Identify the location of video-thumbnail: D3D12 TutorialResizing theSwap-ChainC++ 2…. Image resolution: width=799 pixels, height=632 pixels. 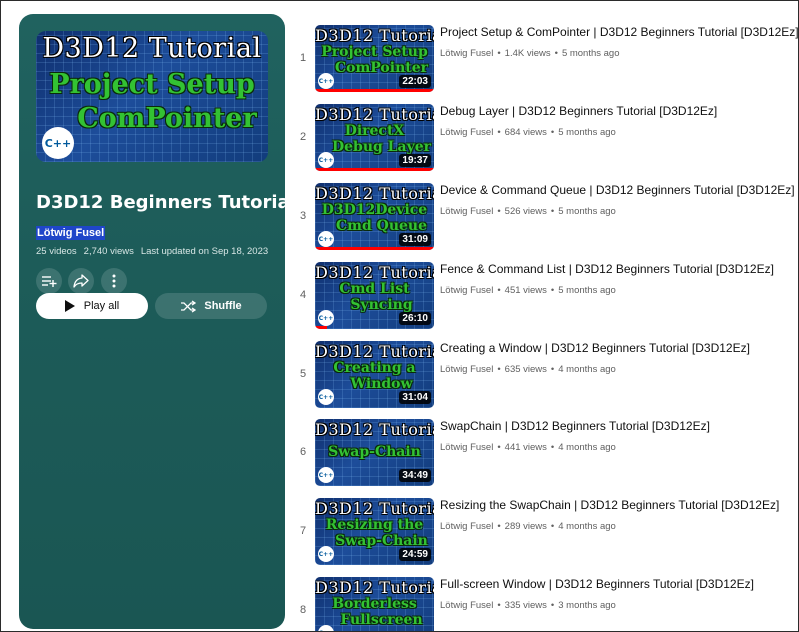
(374, 531).